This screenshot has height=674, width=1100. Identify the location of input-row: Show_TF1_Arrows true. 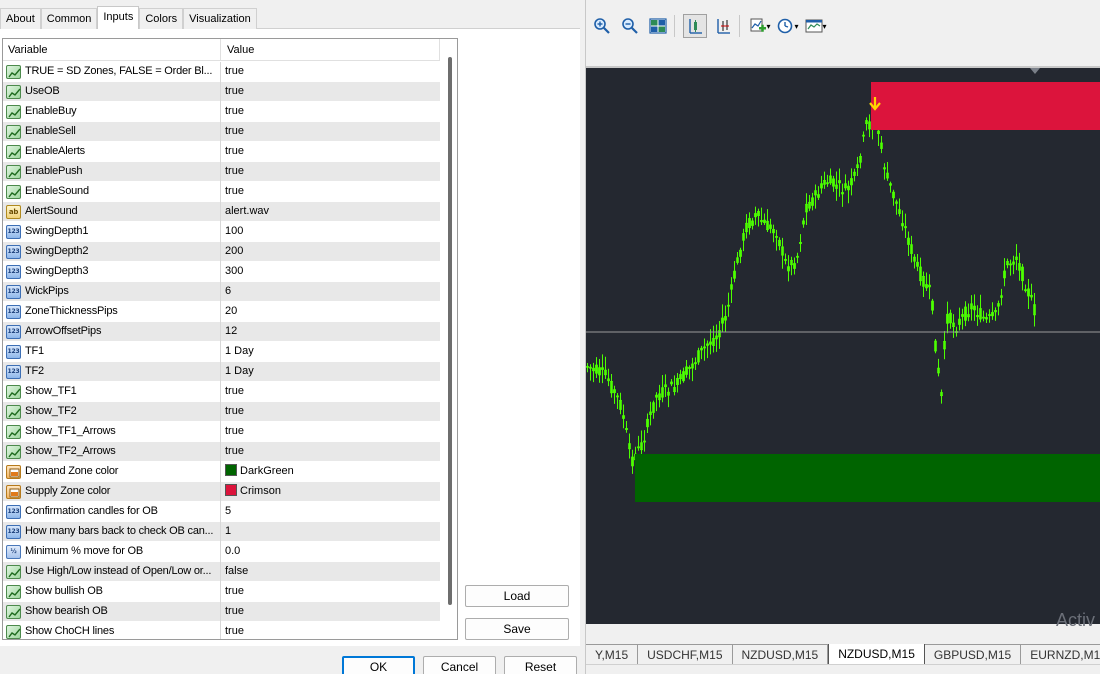
(221, 432).